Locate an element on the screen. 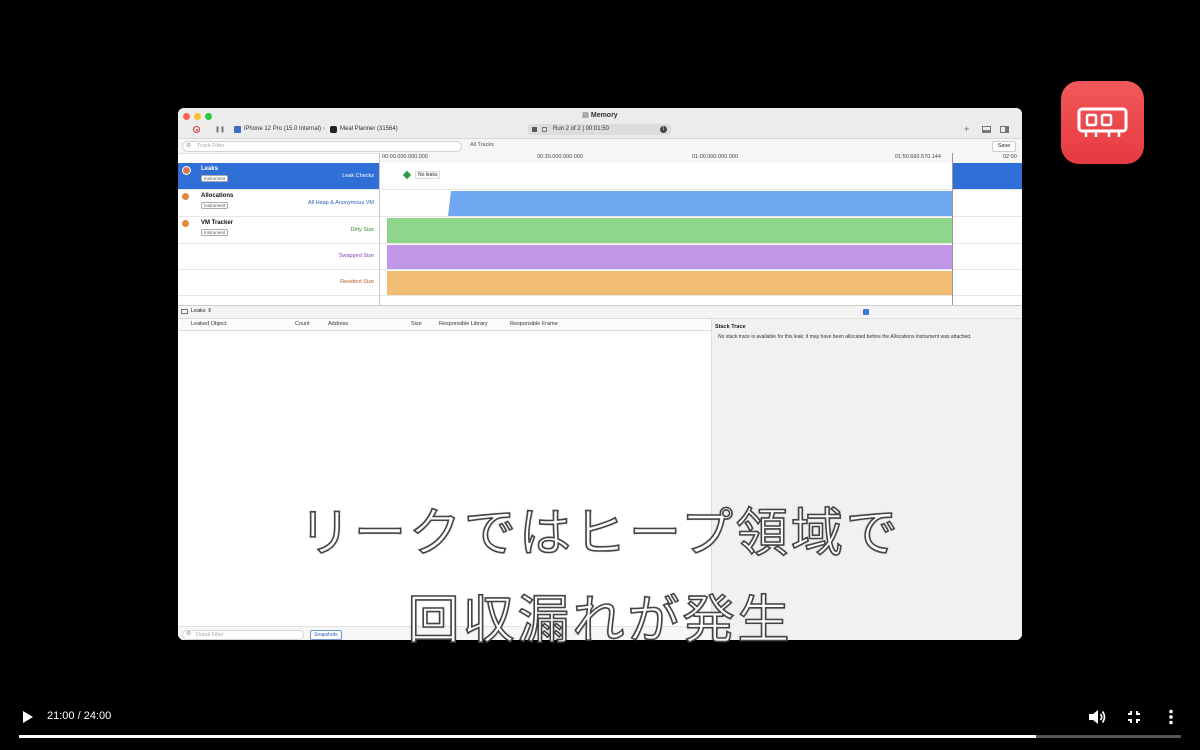 The image size is (1200, 750). track-row-dirty-size: VM Tracker Instrument Dirty Size is located at coordinates (600, 230).